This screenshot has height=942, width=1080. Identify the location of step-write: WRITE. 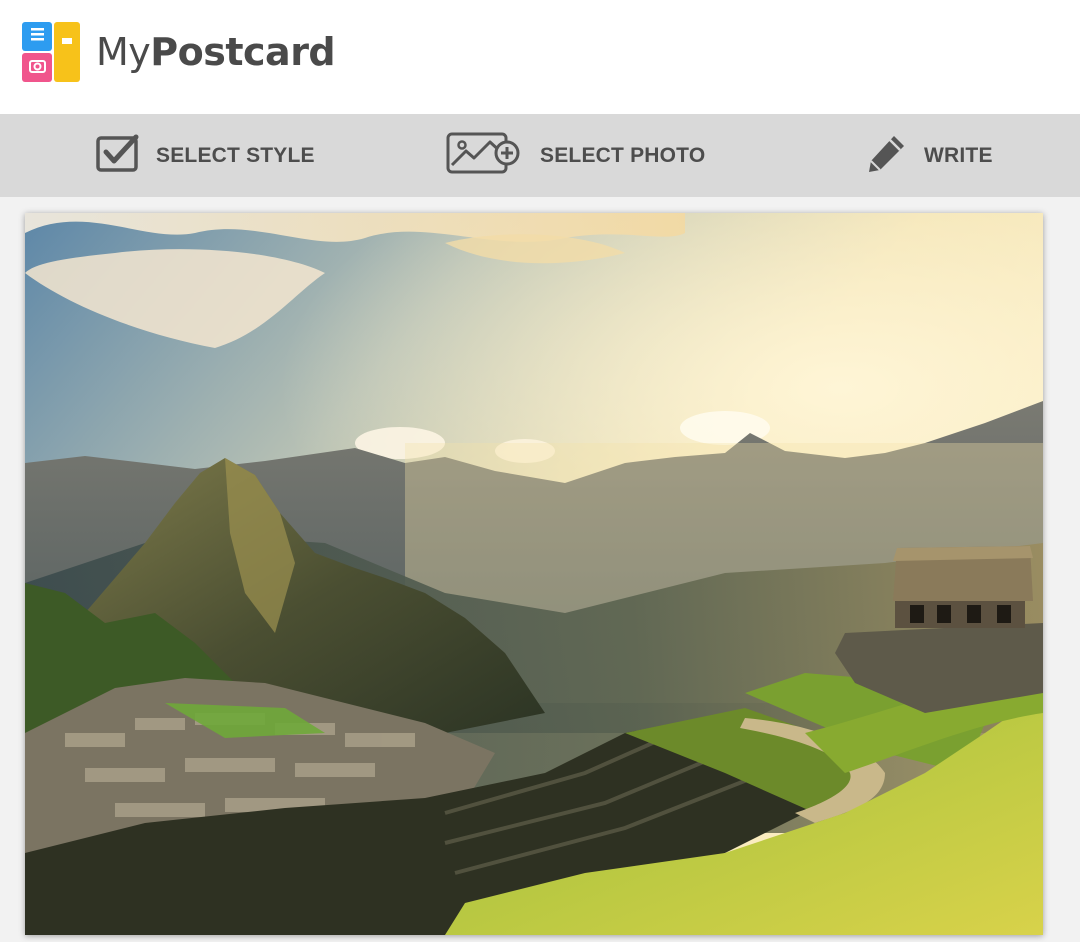
(929, 155).